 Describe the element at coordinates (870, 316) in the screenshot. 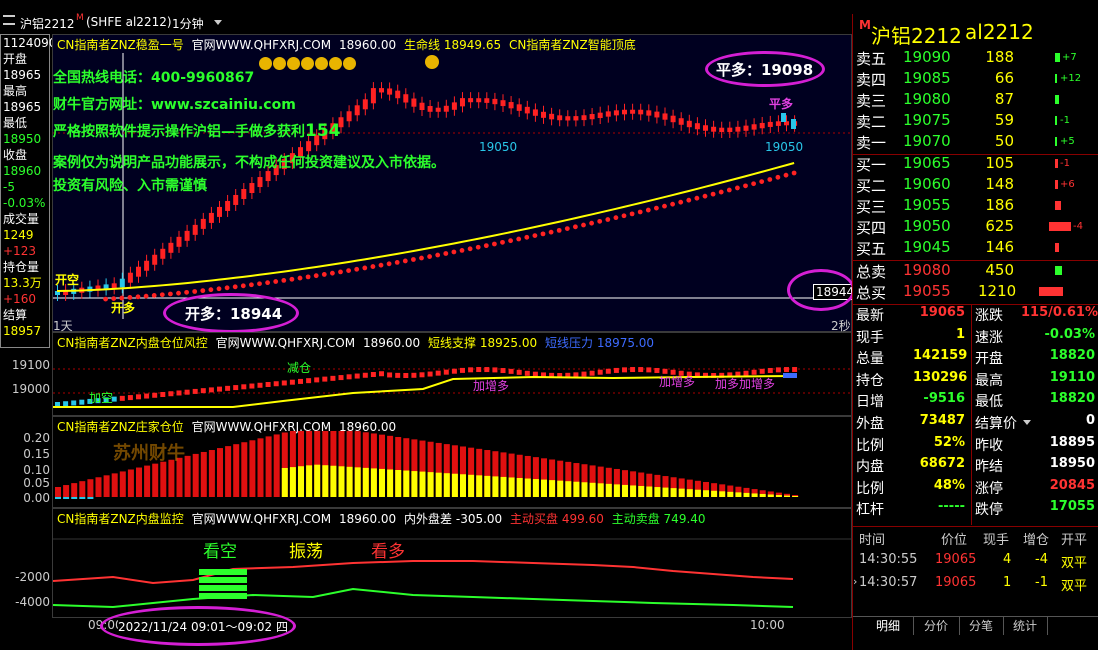

I see `stat-label: 最新` at that location.